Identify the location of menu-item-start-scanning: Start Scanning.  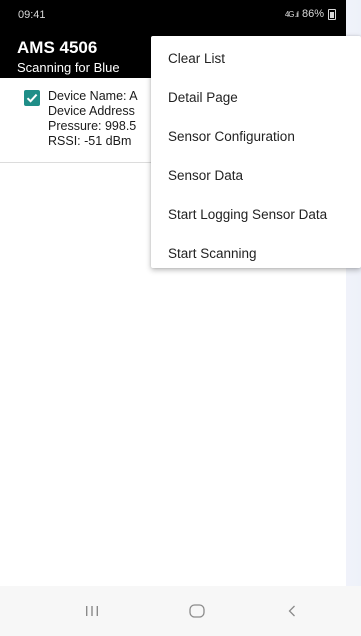
(256, 253).